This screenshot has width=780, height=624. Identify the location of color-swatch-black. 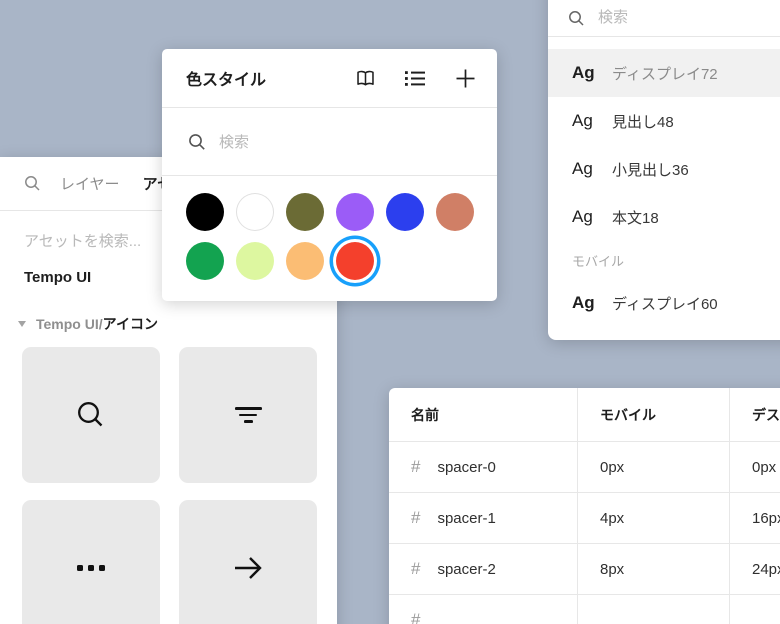
(205, 212).